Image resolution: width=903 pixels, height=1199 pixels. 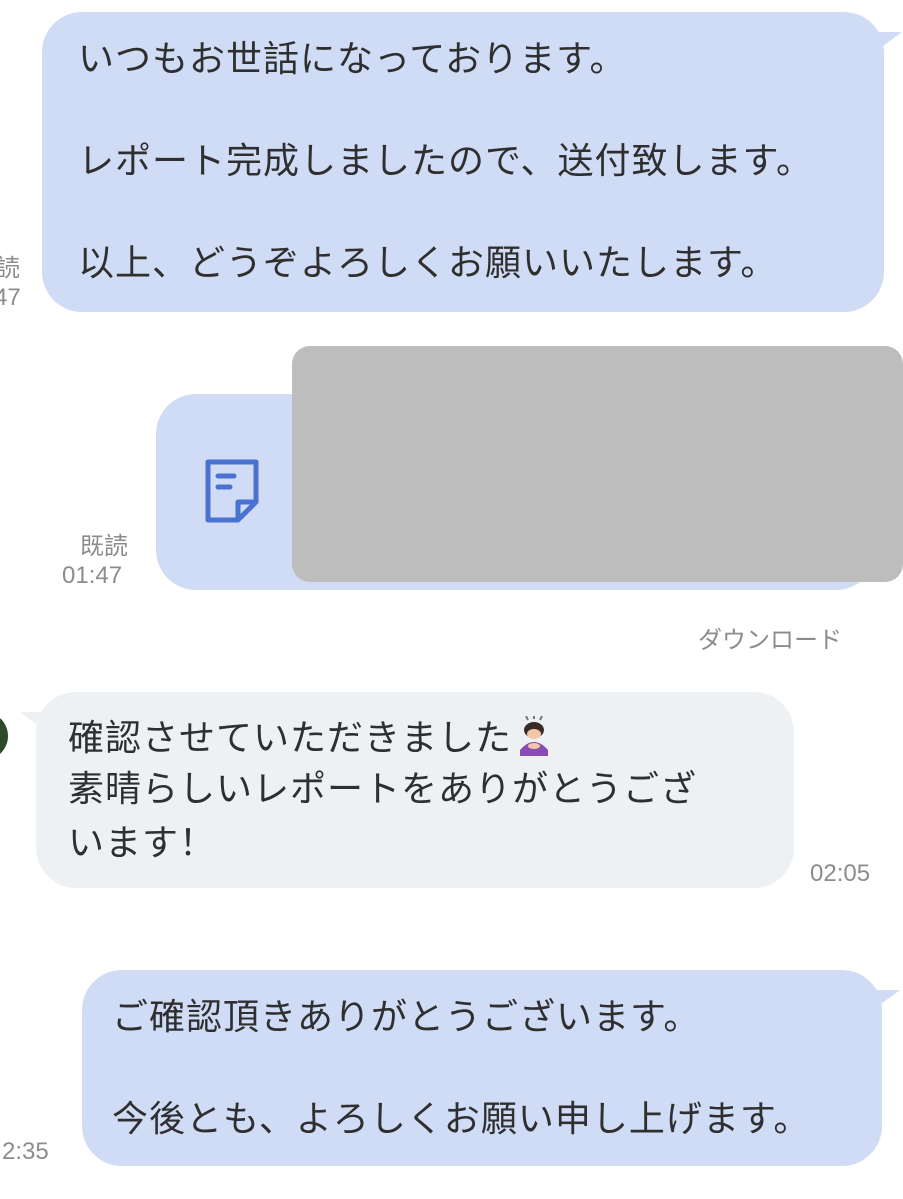 What do you see at coordinates (352, 59) in the screenshot?
I see `message-text-line: いつもお世話になっております。` at bounding box center [352, 59].